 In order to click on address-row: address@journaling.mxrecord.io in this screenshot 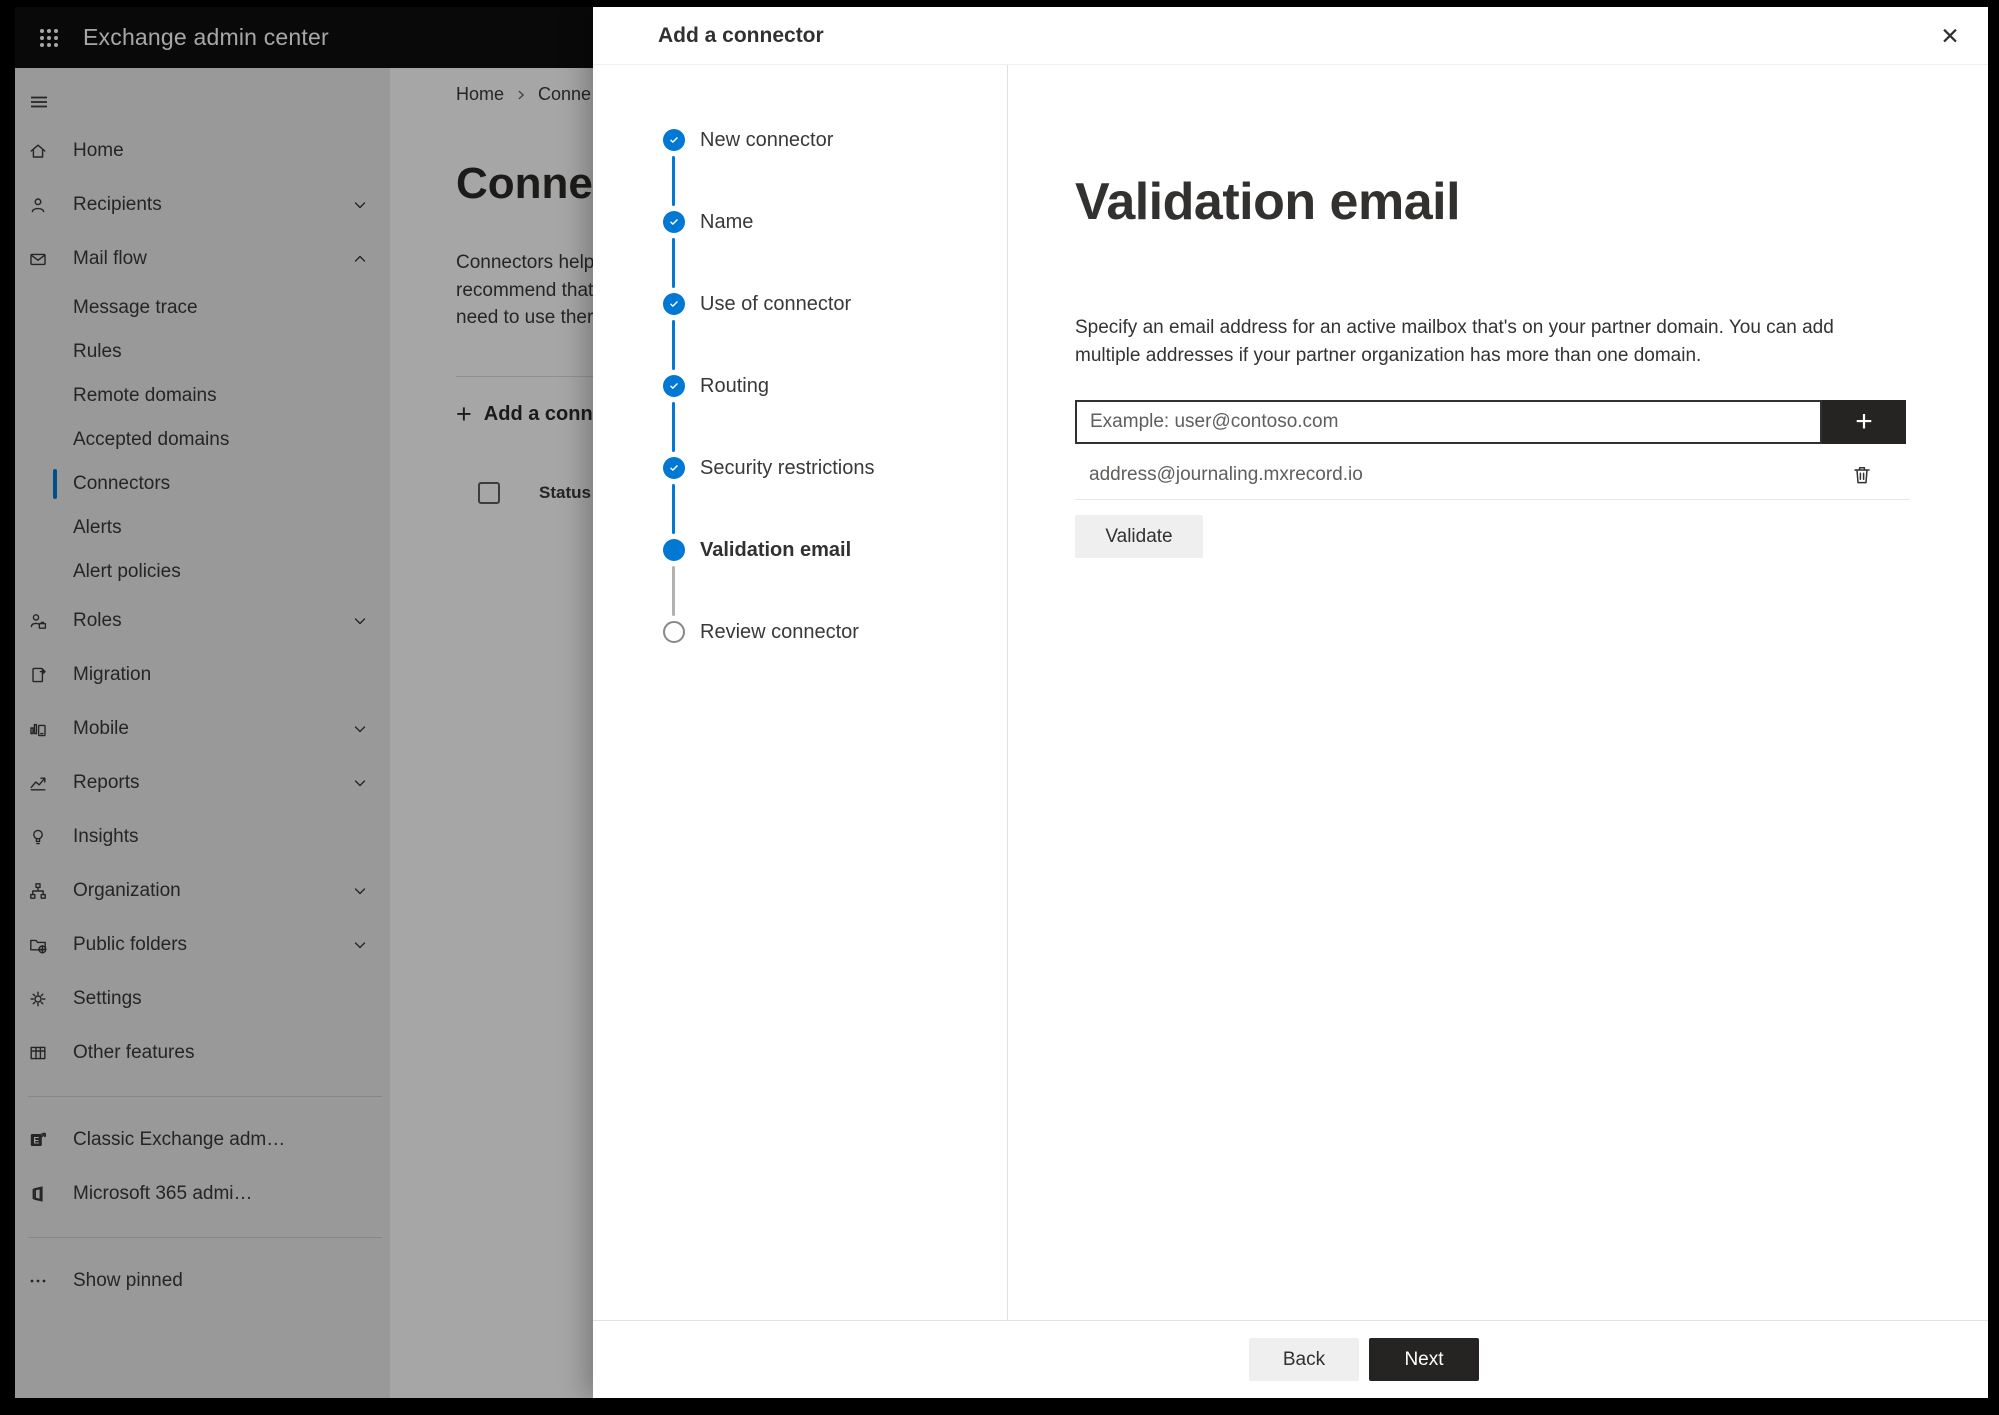, I will do `click(1492, 475)`.